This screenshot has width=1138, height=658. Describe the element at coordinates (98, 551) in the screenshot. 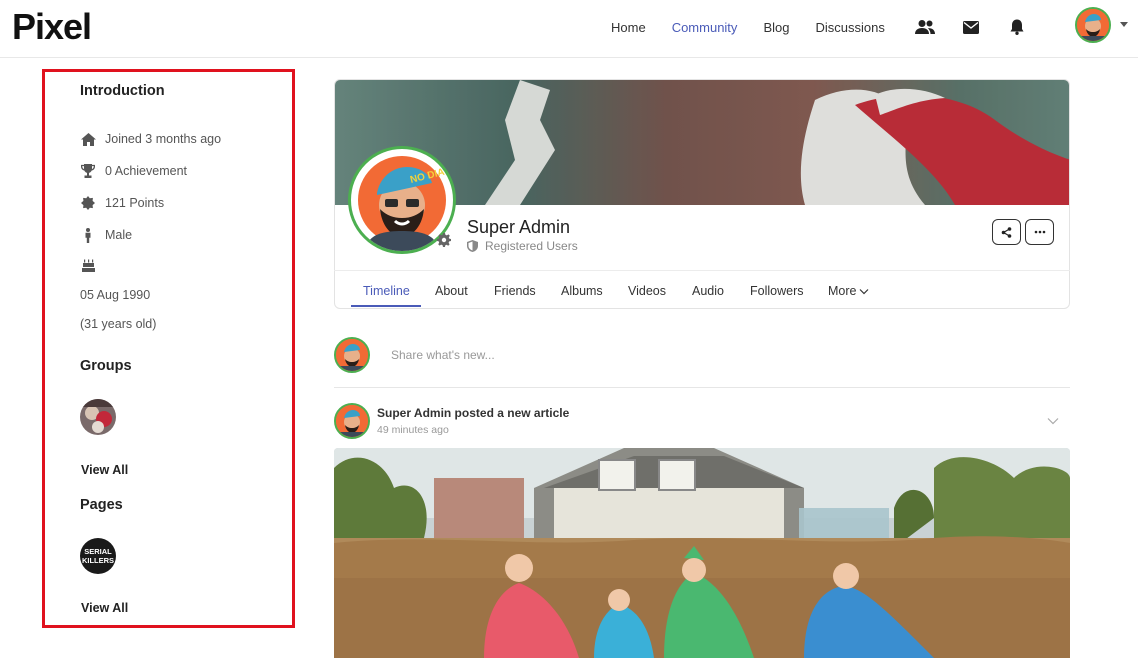

I see `svg-text: SERIAL` at that location.